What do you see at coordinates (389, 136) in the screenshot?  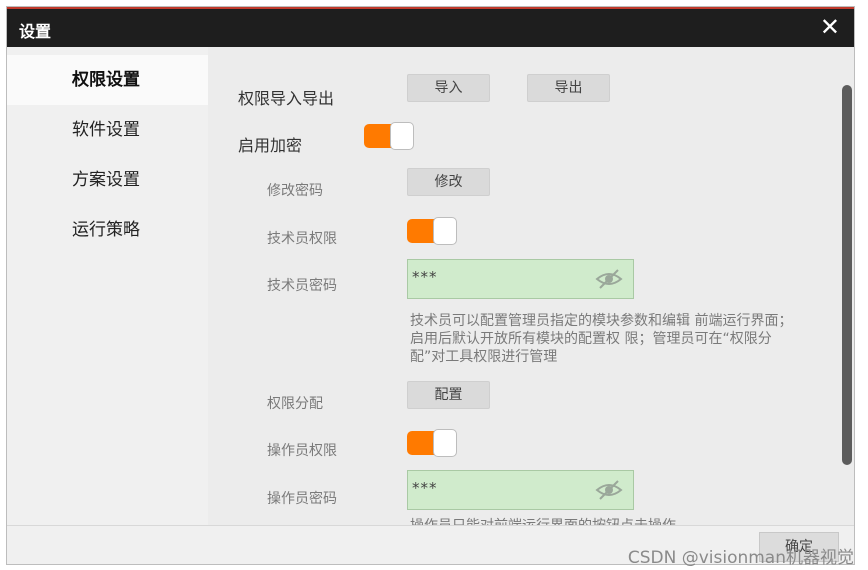 I see `enable-encryption-toggle` at bounding box center [389, 136].